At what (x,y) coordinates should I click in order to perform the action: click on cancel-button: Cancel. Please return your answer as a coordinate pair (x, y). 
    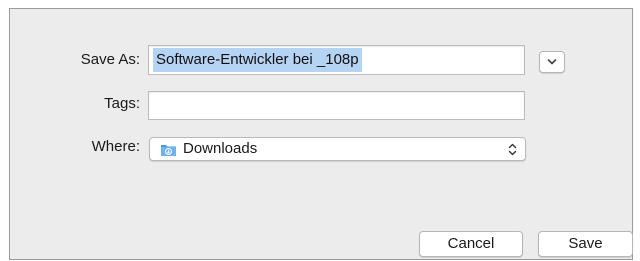
    Looking at the image, I should click on (471, 244).